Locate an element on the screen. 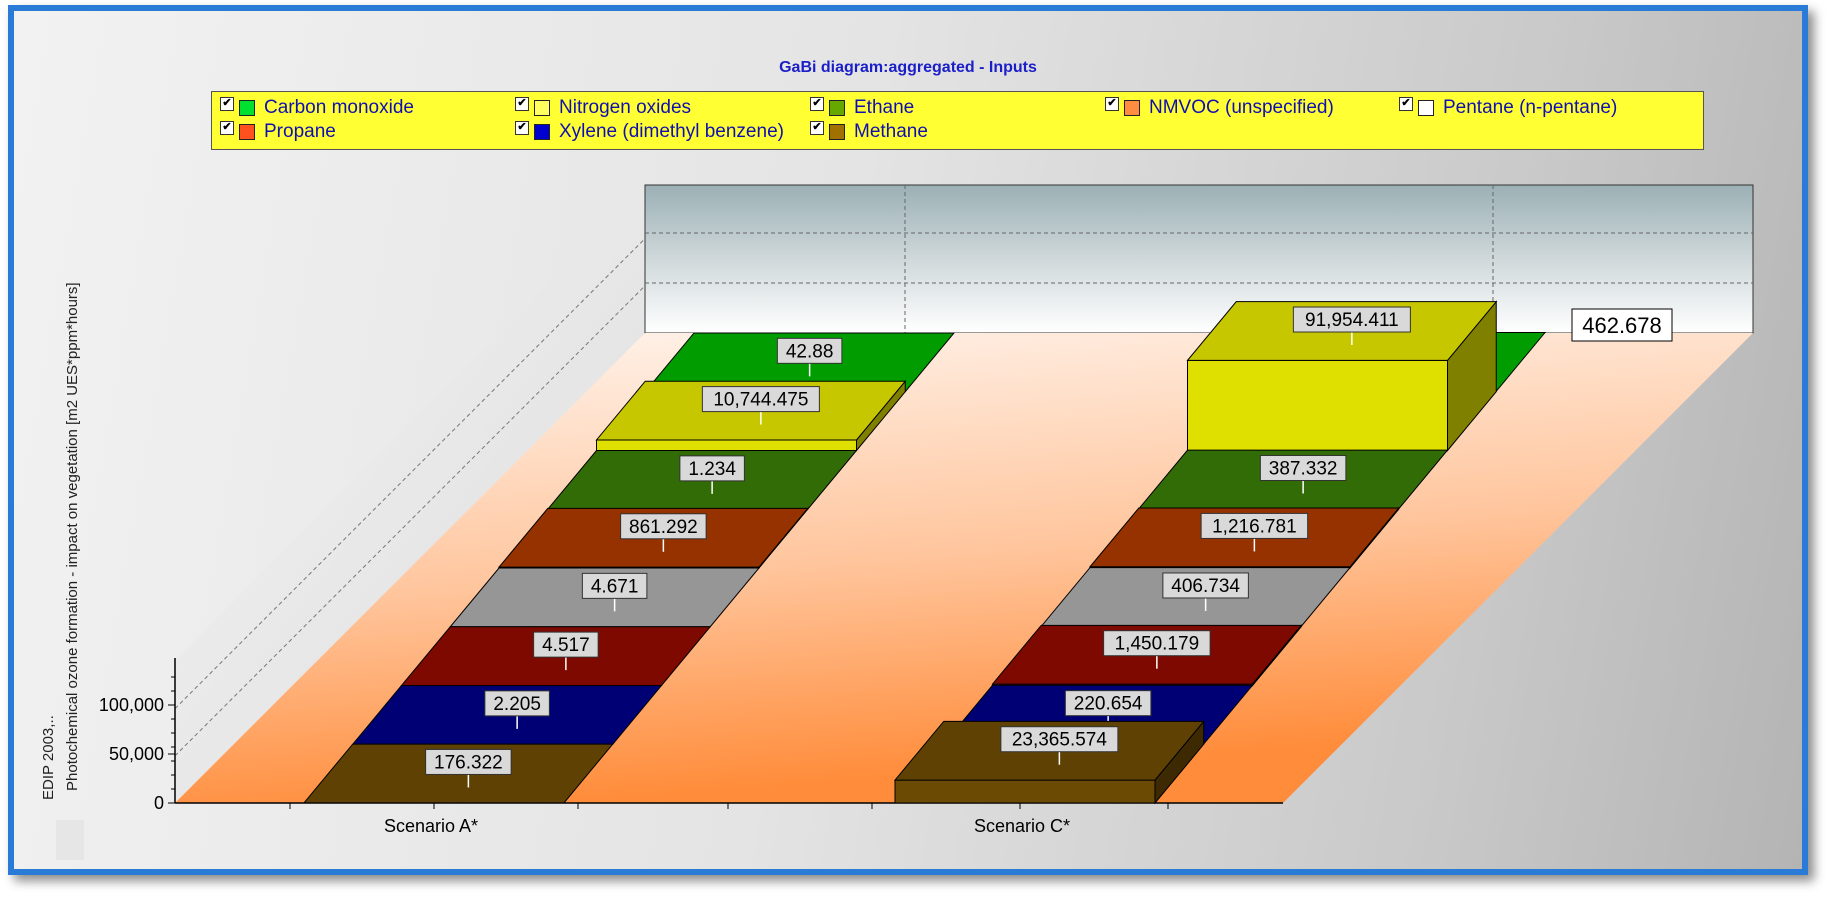 This screenshot has height=902, width=1845. data-label: 220.654 is located at coordinates (1108, 704).